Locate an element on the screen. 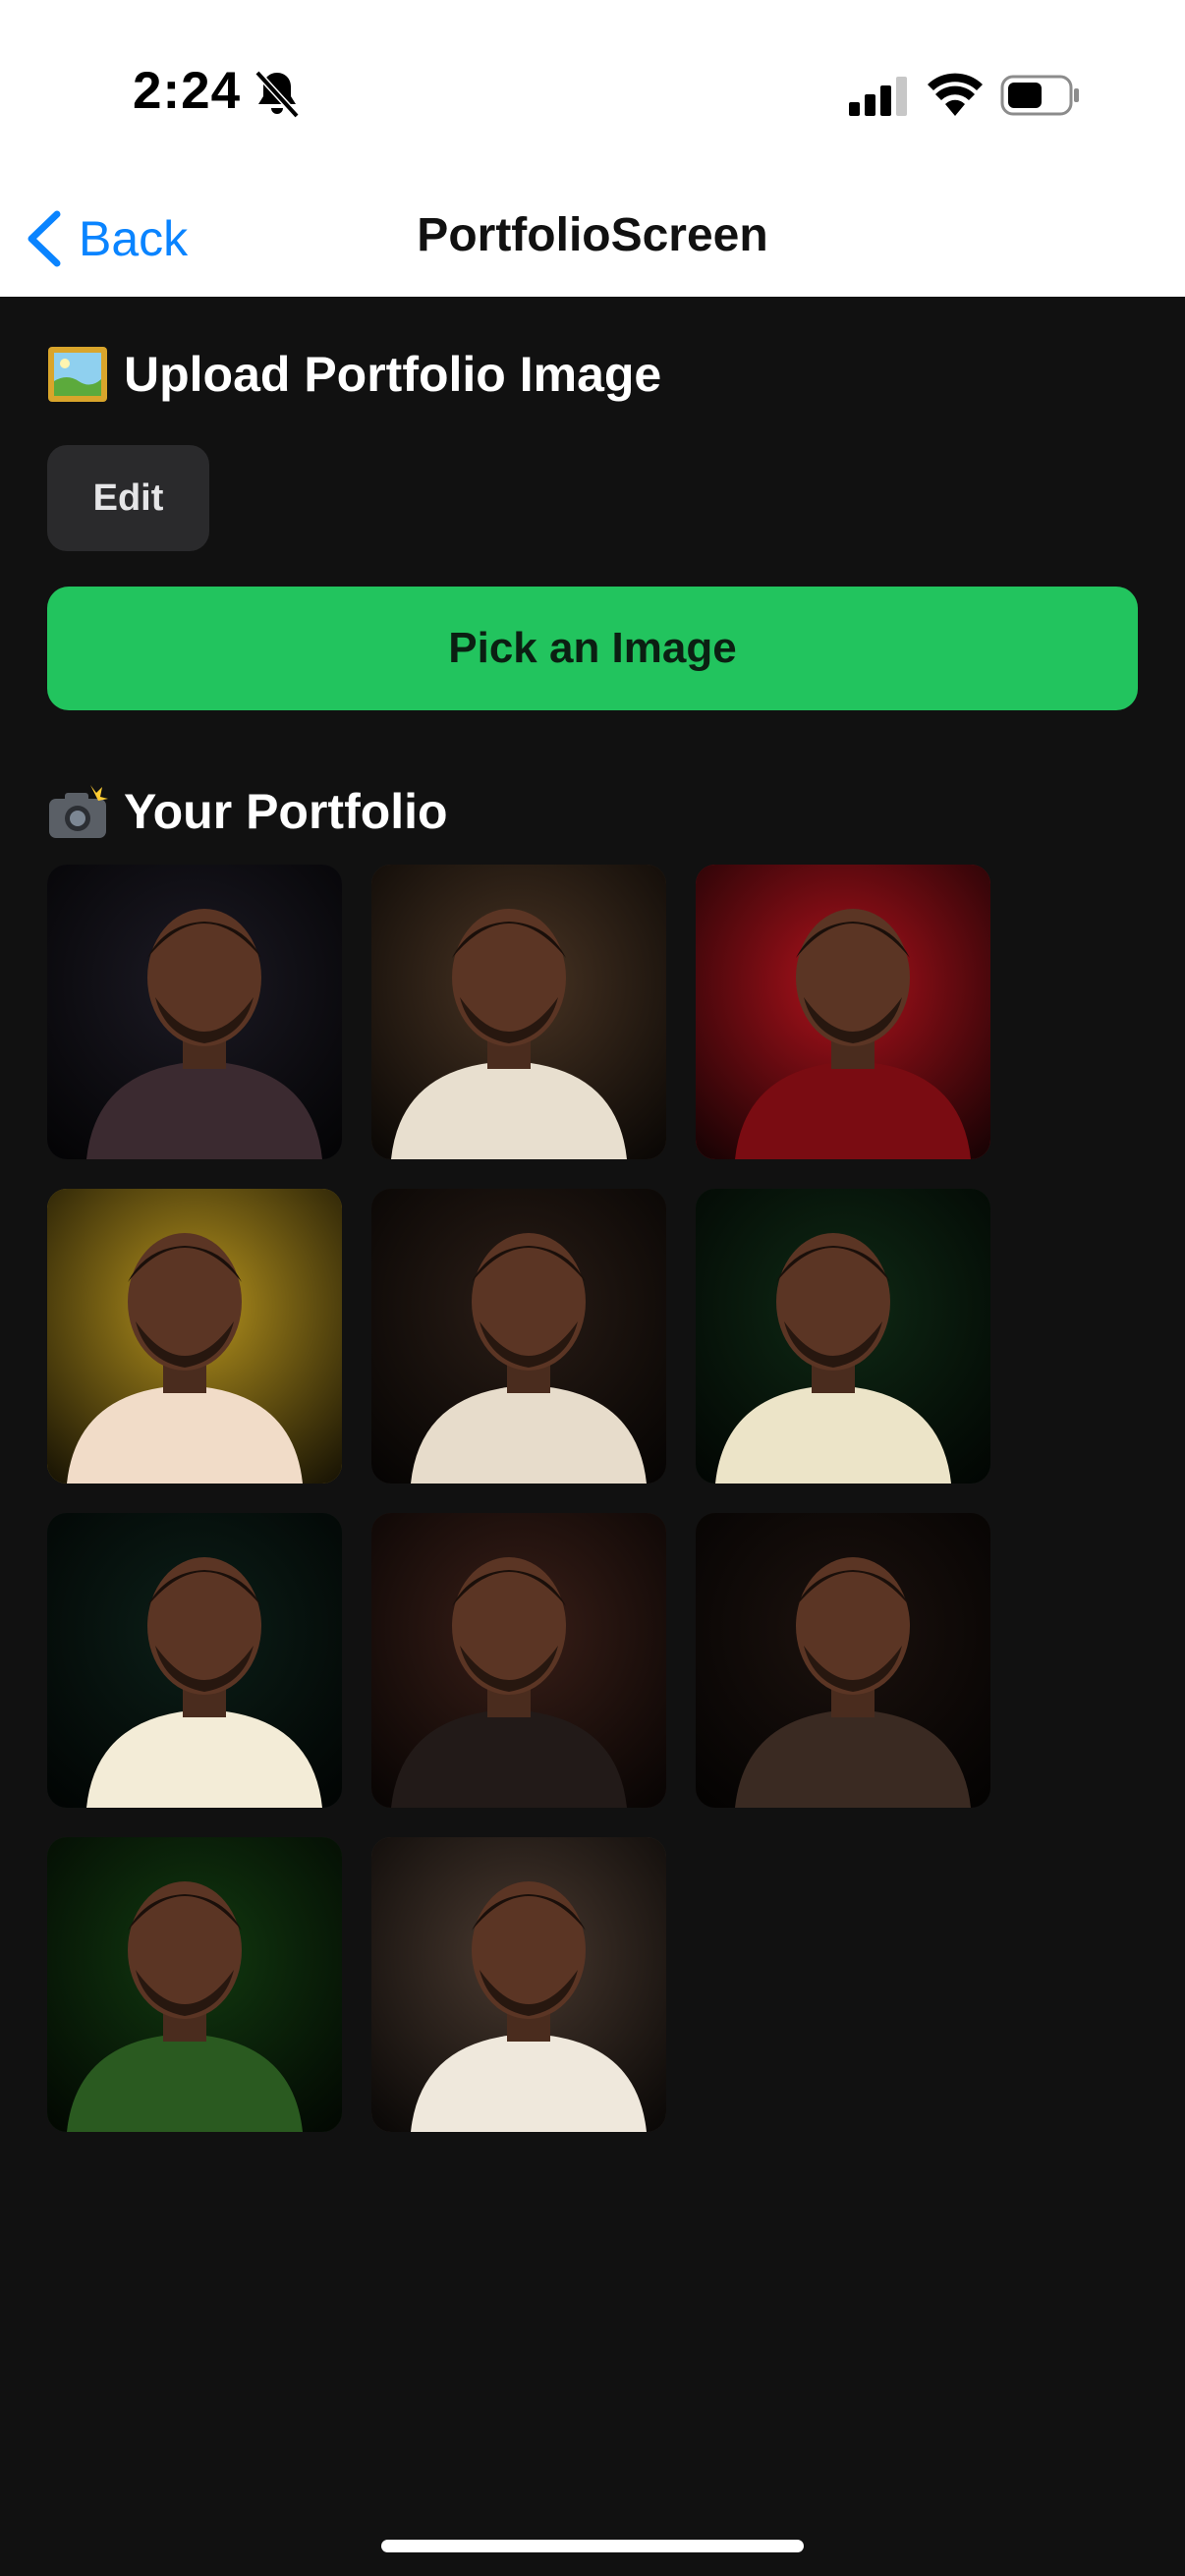 The image size is (1185, 2576). battery-icon is located at coordinates (1040, 95).